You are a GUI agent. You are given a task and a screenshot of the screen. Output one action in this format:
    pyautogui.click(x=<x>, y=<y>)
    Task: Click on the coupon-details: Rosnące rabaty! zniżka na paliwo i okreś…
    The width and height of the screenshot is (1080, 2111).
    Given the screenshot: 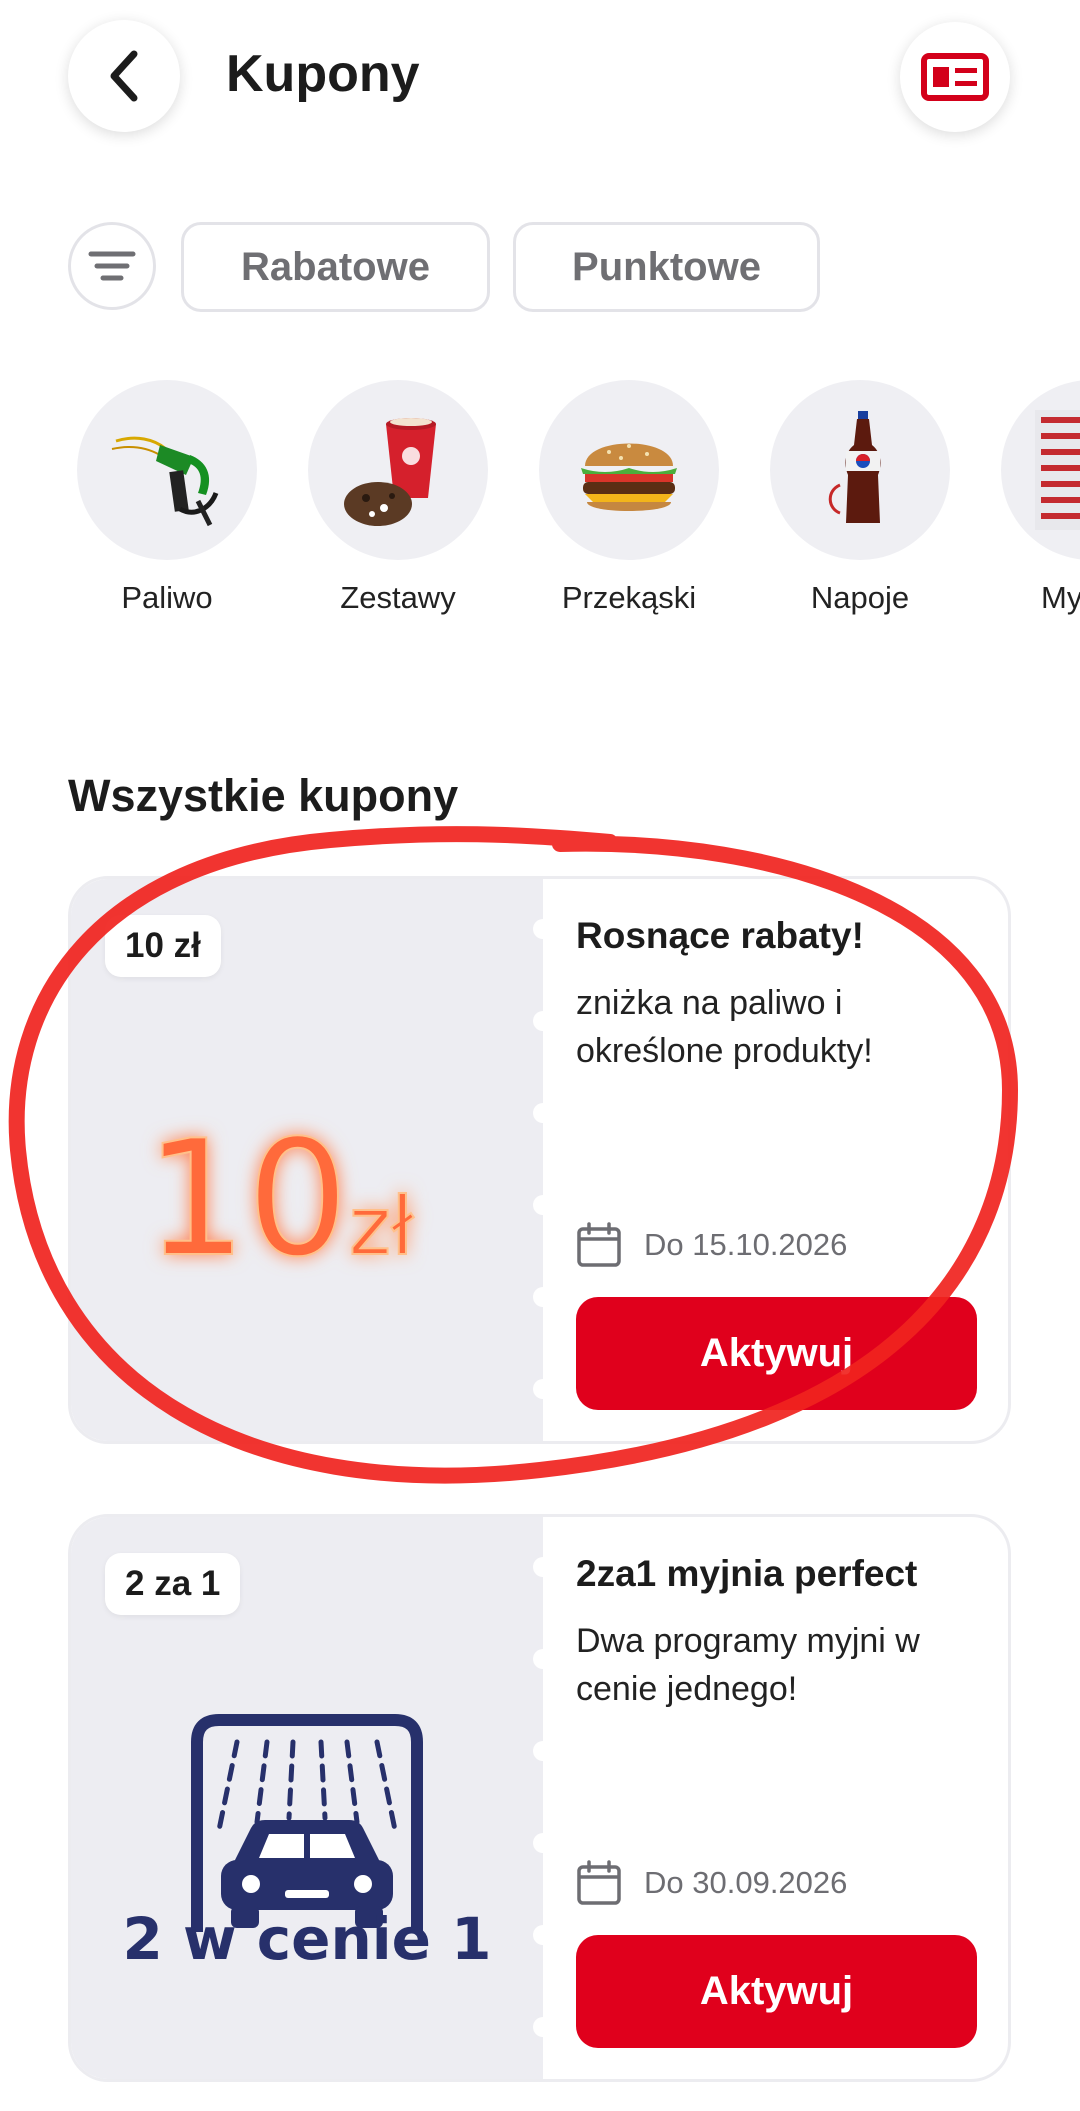 What is the action you would take?
    pyautogui.click(x=786, y=1160)
    